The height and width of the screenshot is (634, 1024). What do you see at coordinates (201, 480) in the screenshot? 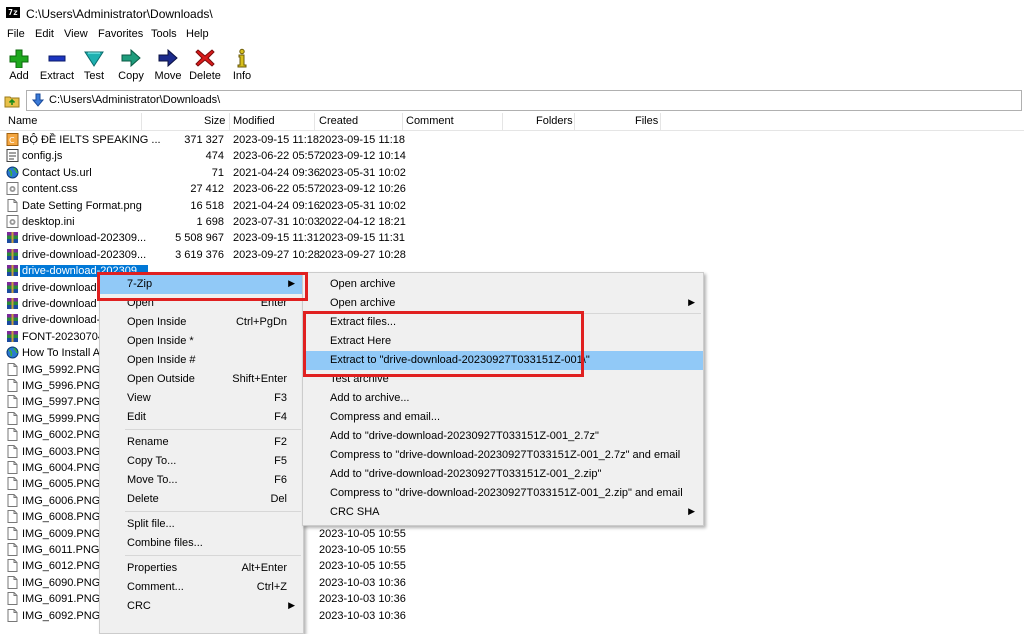
I see `ctx-item-move-to: Move To... F6` at bounding box center [201, 480].